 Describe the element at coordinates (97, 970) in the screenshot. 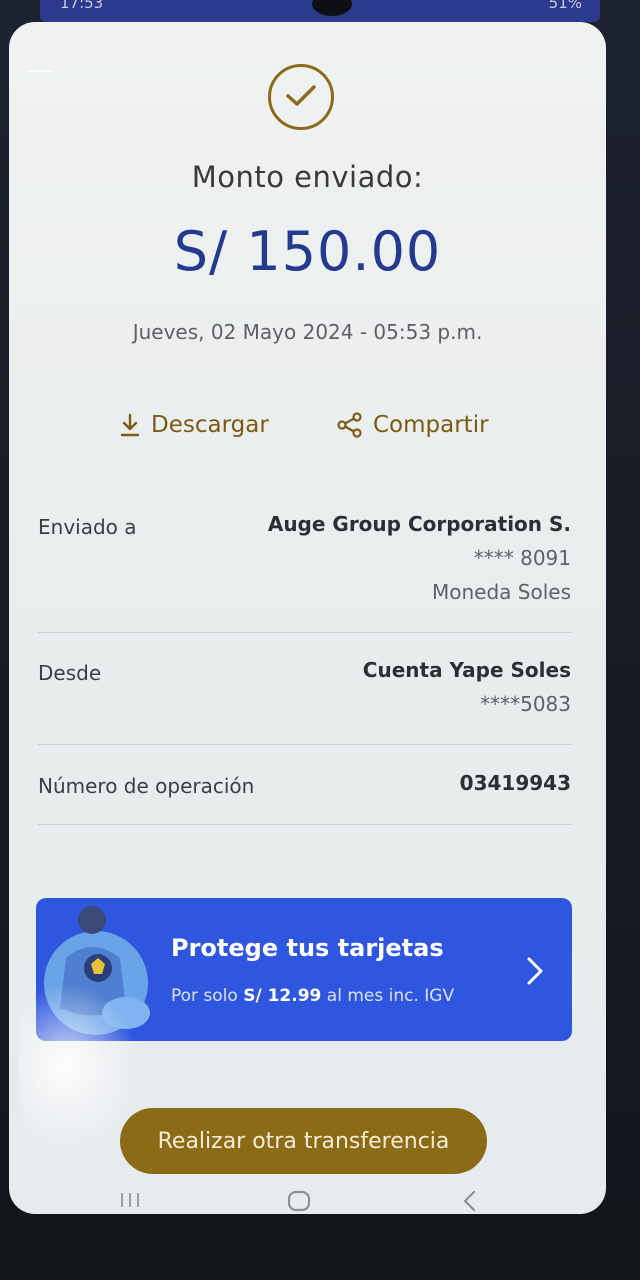

I see `superhero-illustration` at that location.